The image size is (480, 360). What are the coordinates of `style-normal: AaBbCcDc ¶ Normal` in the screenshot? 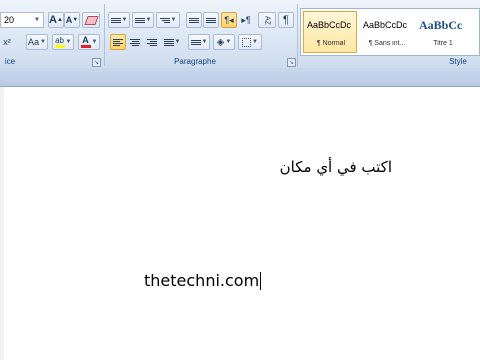 It's located at (330, 32).